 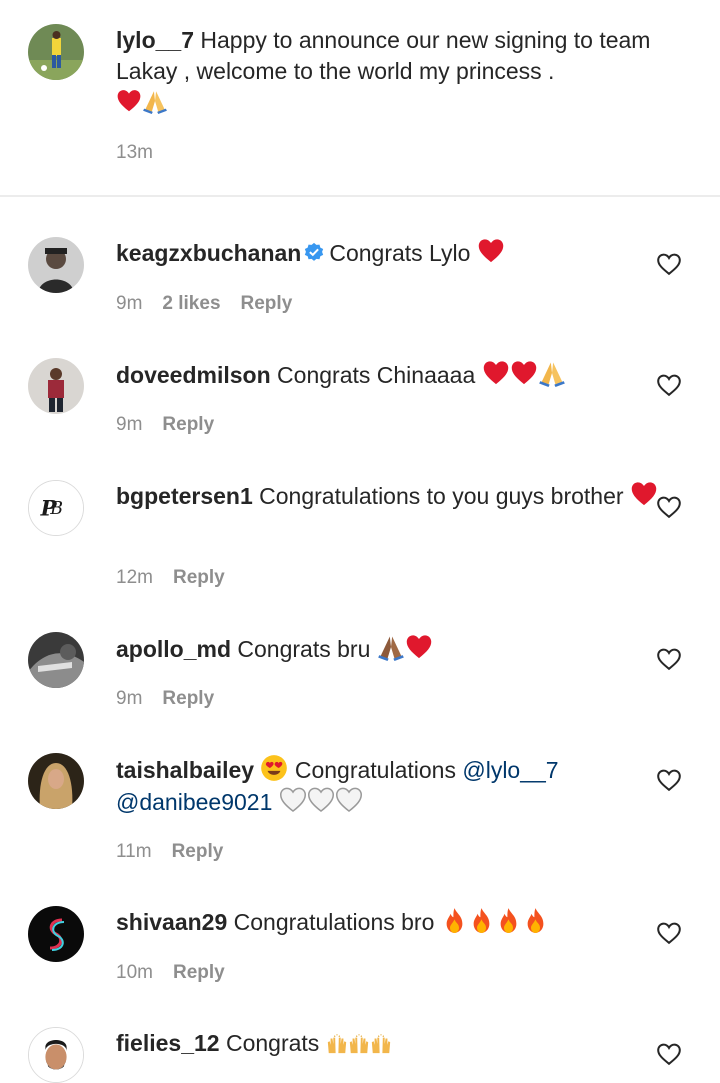 I want to click on comment-body: Congratulations bro, so click(x=334, y=922).